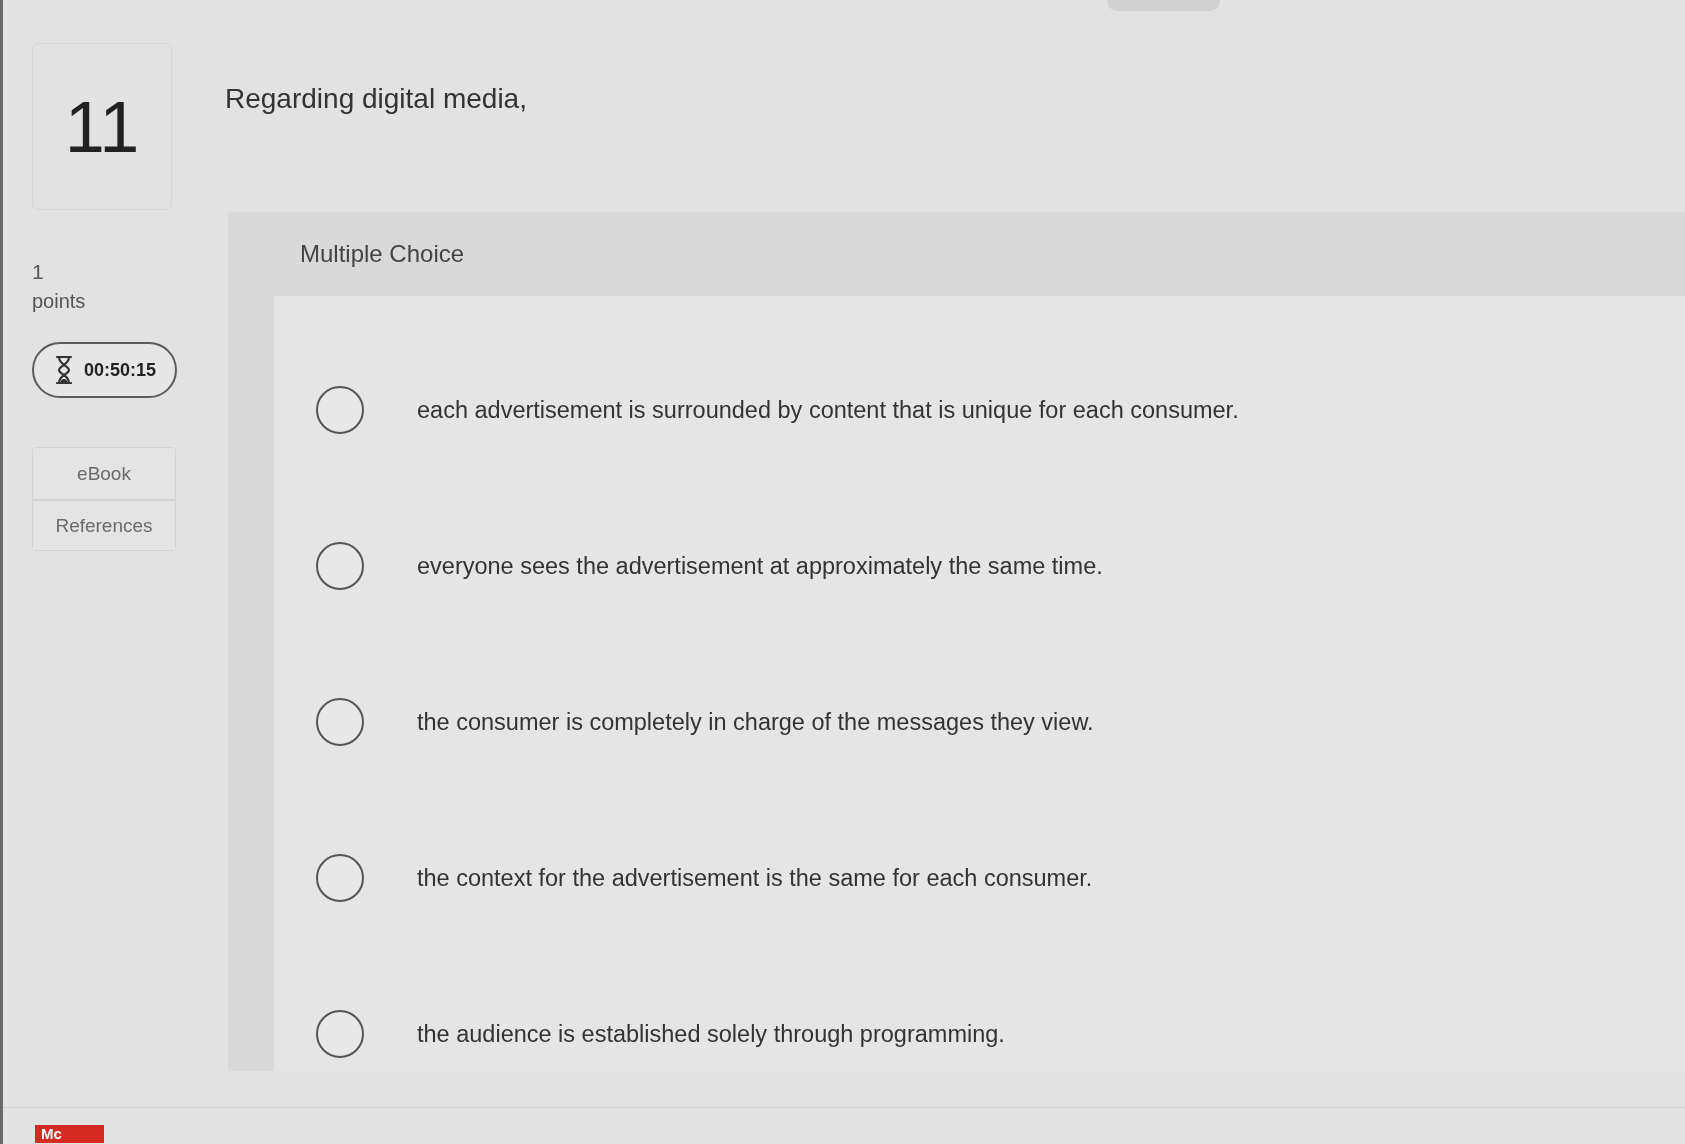 The width and height of the screenshot is (1685, 1144). I want to click on points-value: 1, so click(38, 272).